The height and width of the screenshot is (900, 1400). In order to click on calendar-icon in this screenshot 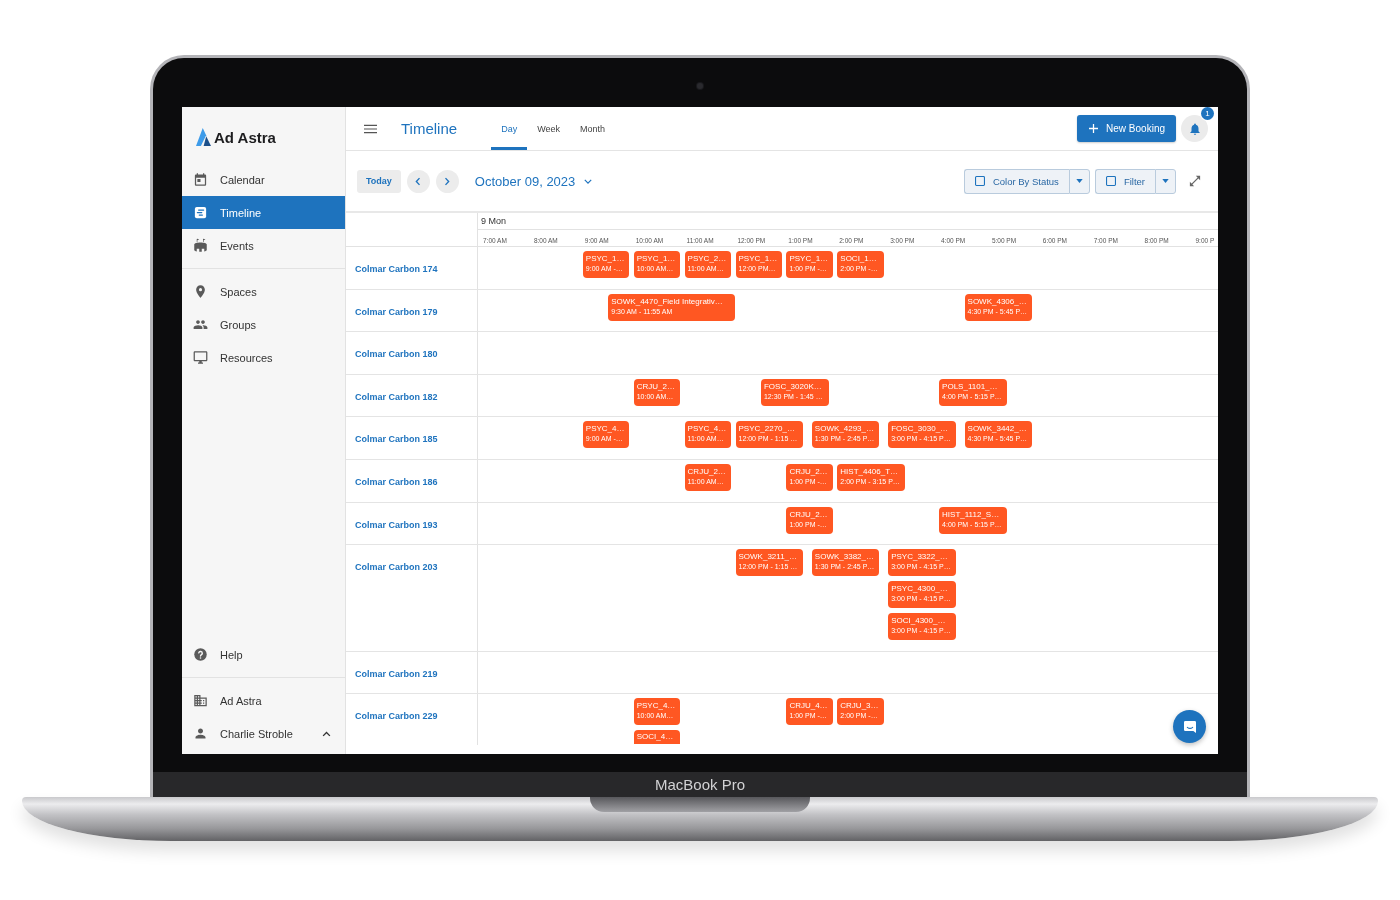, I will do `click(200, 179)`.